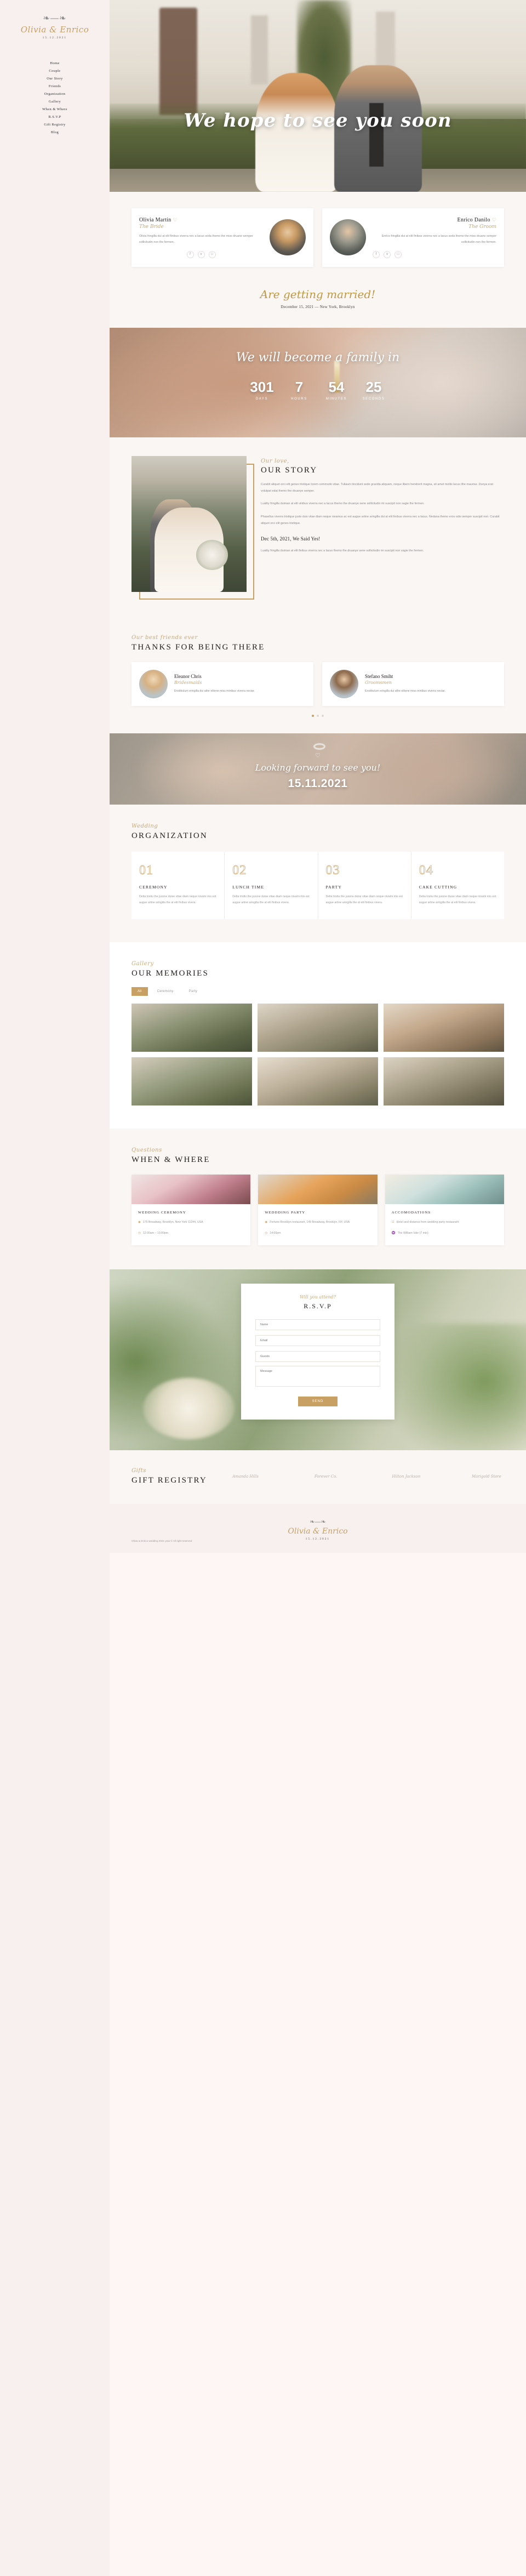 The height and width of the screenshot is (2576, 526). Describe the element at coordinates (326, 1477) in the screenshot. I see `logo-forever: Forever Co.` at that location.